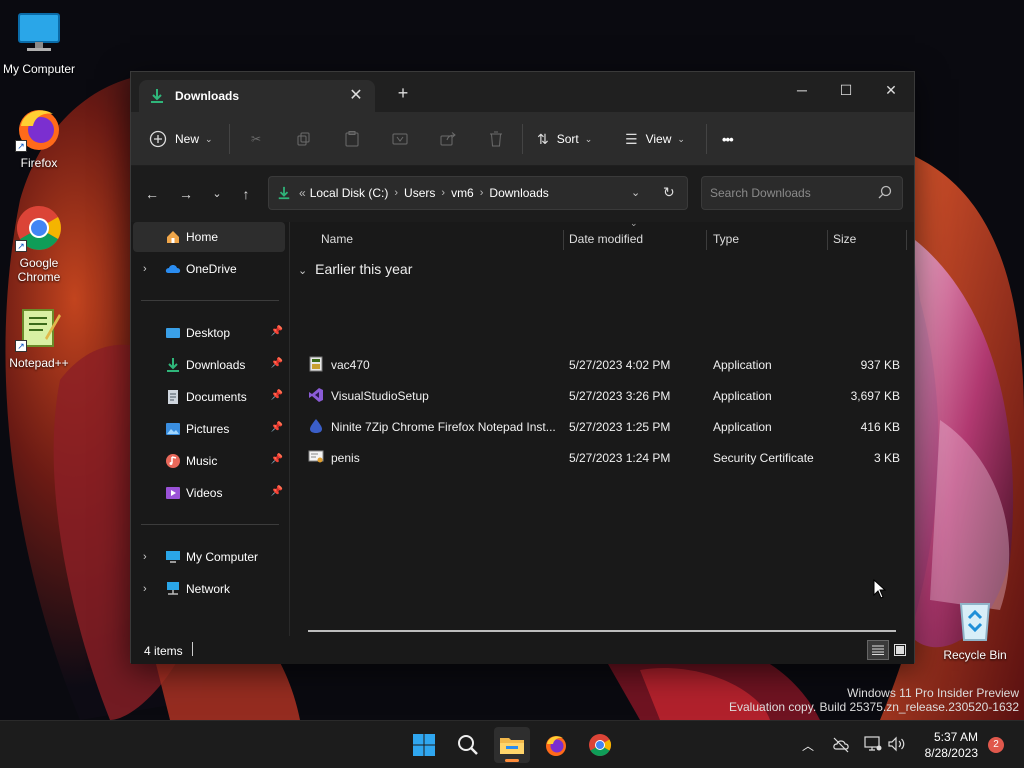  Describe the element at coordinates (209, 557) in the screenshot. I see `sidebar-item-my-computer: › My Computer` at that location.